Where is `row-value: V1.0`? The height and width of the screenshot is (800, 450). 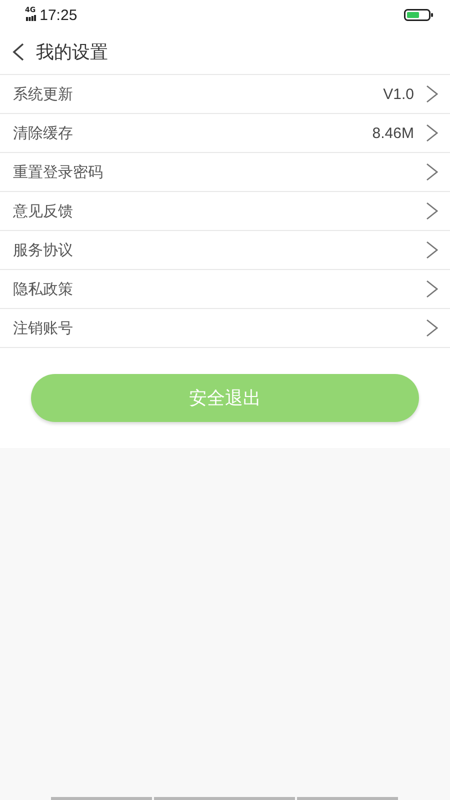
row-value: V1.0 is located at coordinates (398, 94).